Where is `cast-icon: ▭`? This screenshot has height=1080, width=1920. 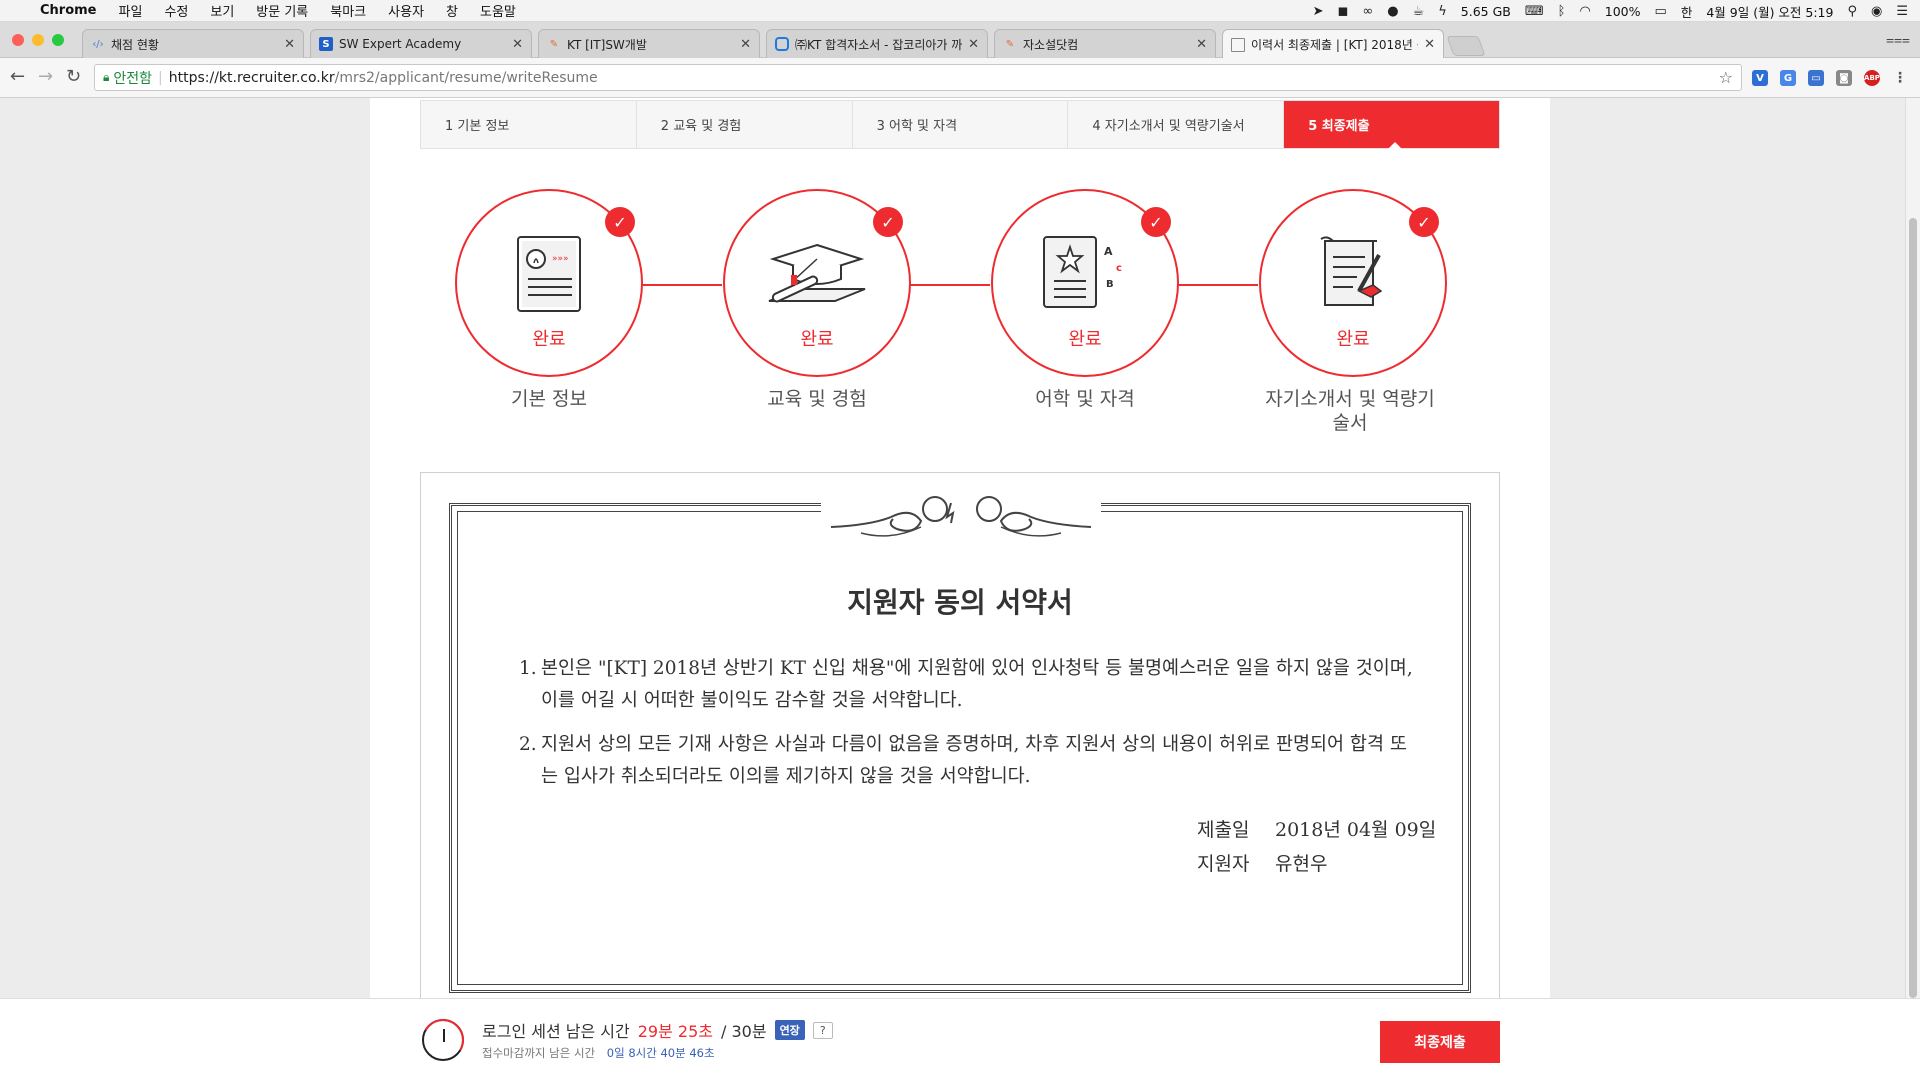 cast-icon: ▭ is located at coordinates (1816, 78).